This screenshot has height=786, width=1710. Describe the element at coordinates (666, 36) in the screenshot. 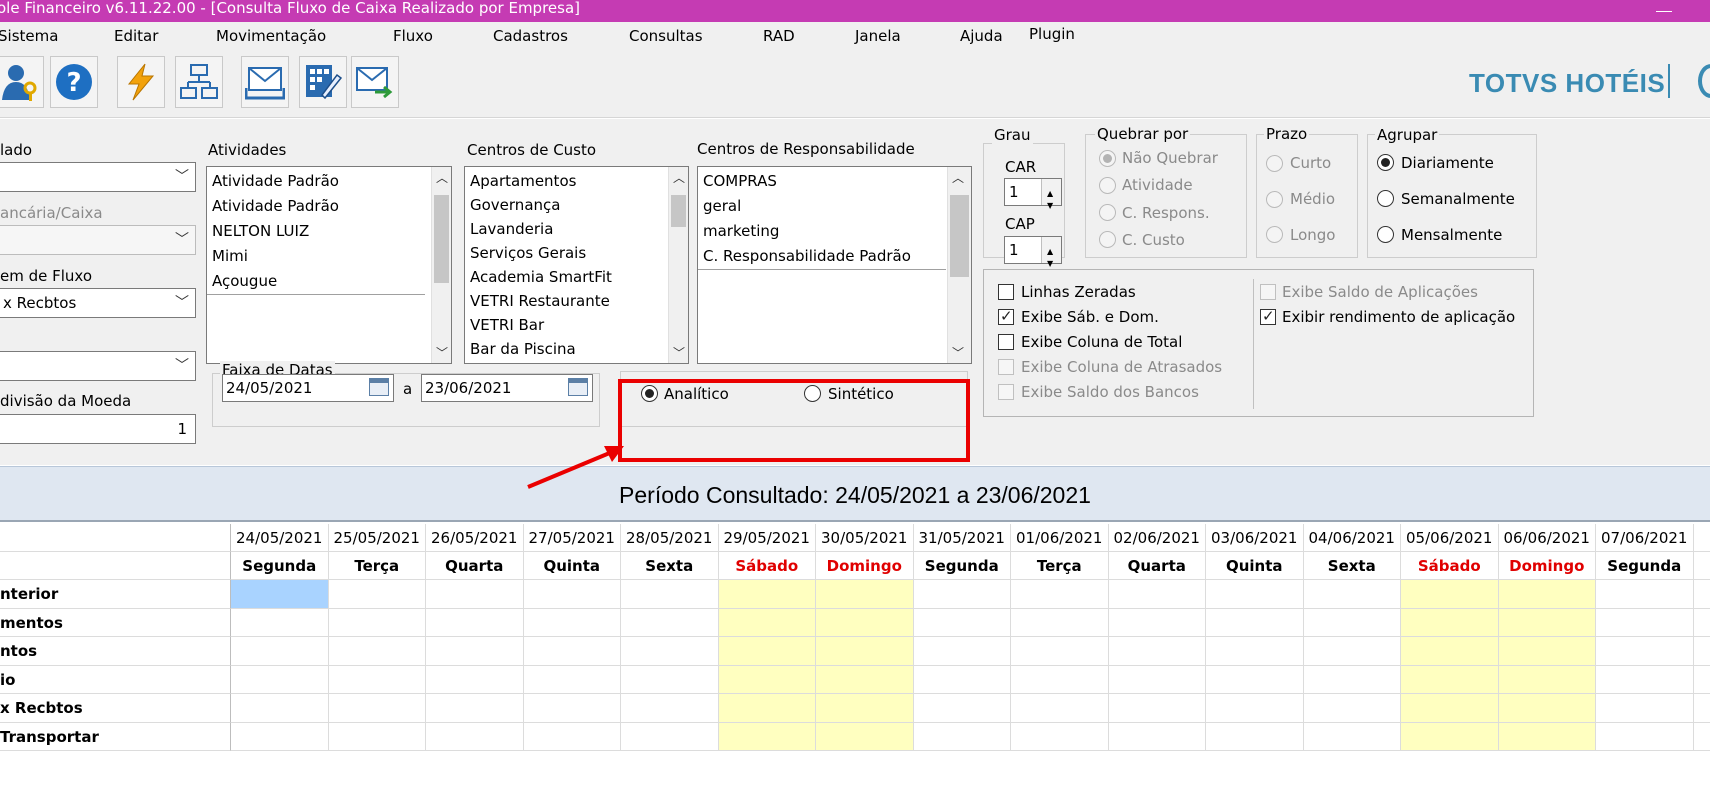

I see `menu-consultas: Consultas` at that location.